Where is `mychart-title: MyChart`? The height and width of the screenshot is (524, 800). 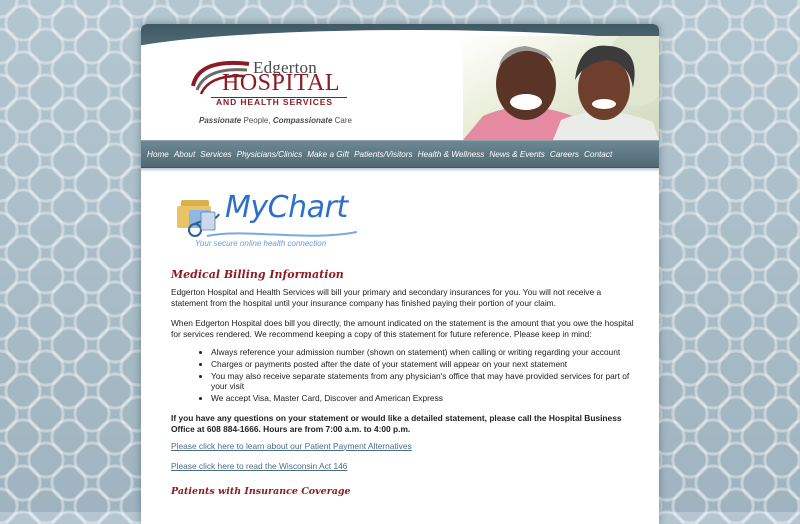 mychart-title: MyChart is located at coordinates (286, 207).